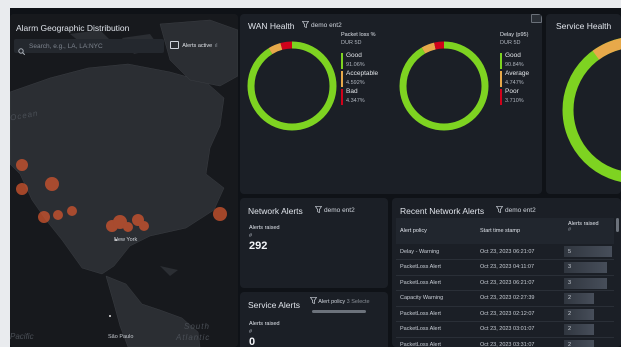 The height and width of the screenshot is (347, 621). I want to click on table-row: PacketLoss Alert Oct 23, 2023 03:01:07 2, so click(505, 329).